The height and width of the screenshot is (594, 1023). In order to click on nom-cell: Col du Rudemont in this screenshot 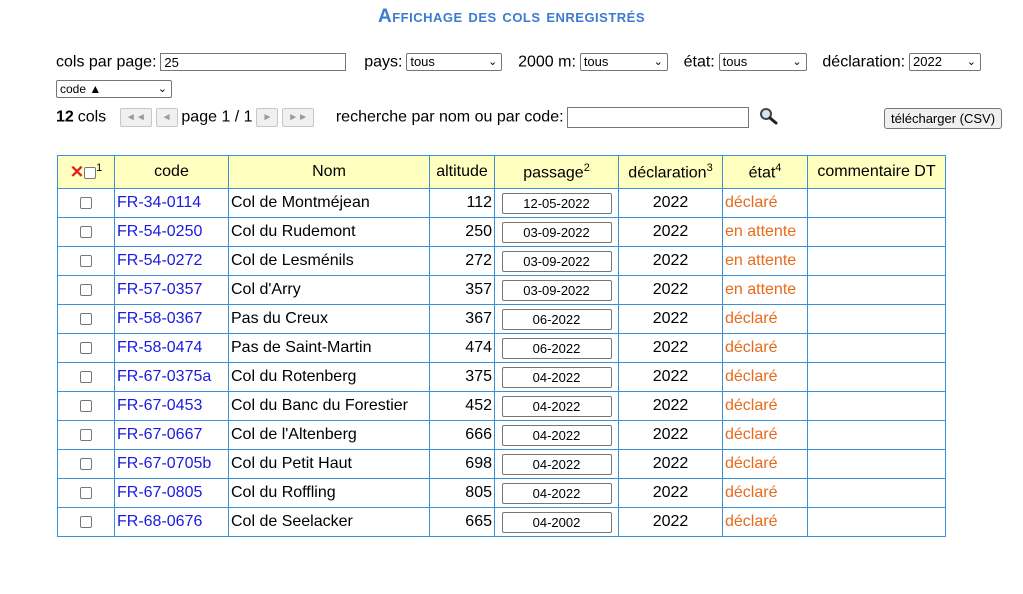, I will do `click(329, 232)`.